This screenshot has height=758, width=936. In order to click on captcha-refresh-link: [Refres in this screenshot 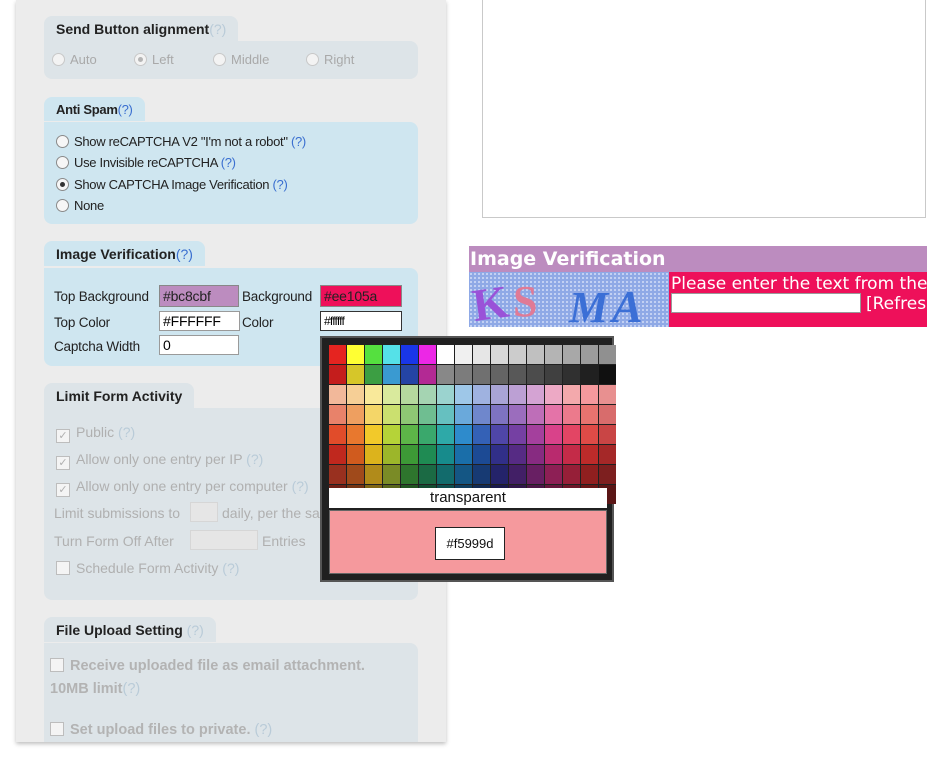, I will do `click(896, 304)`.